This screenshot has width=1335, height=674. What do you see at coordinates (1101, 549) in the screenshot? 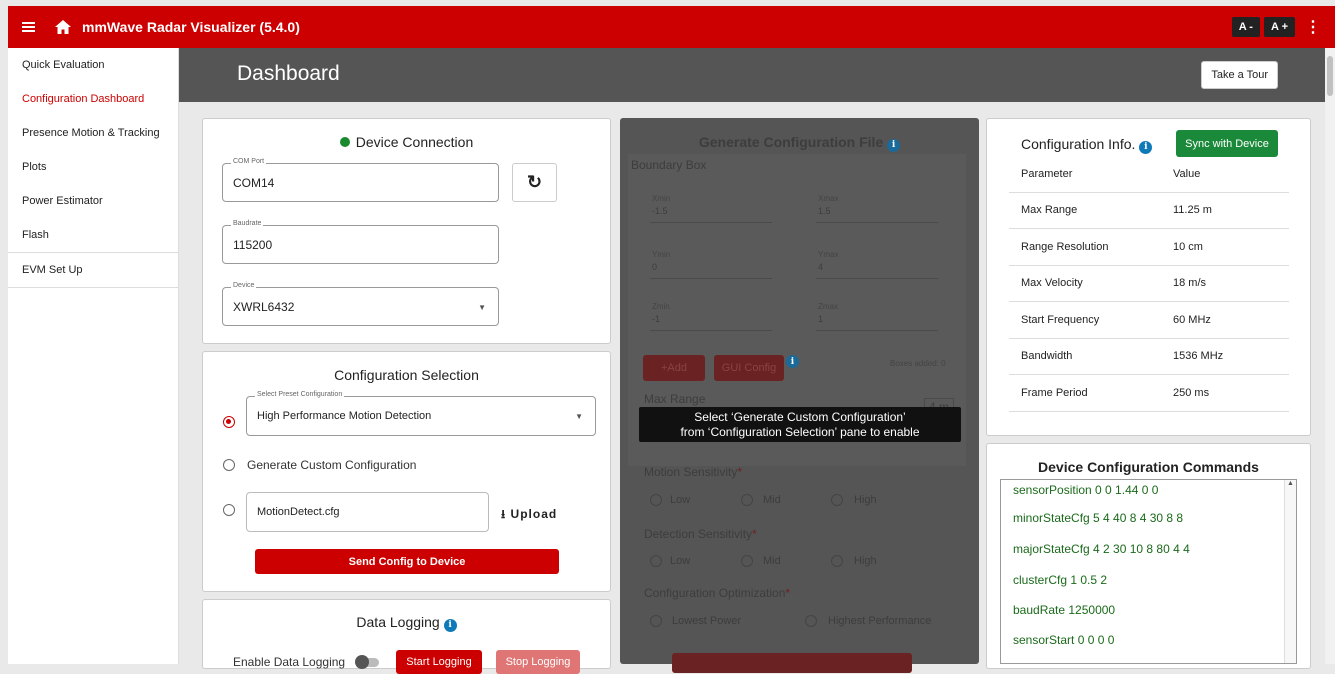
I see `command-line: majorStateCfg 4 2 30 10 8 80 4 4` at bounding box center [1101, 549].